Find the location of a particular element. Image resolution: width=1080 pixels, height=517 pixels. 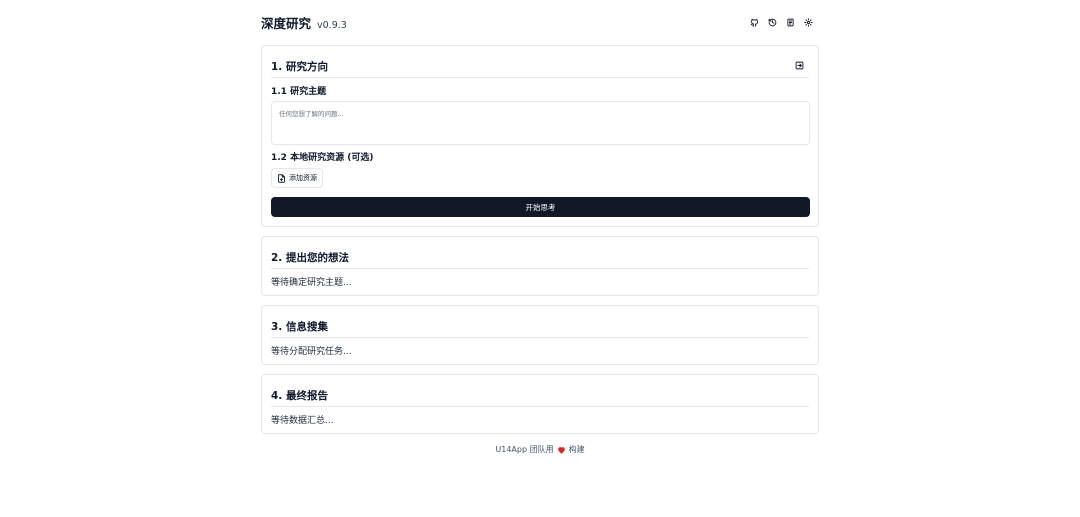

app-title: 深度研究 is located at coordinates (286, 23).